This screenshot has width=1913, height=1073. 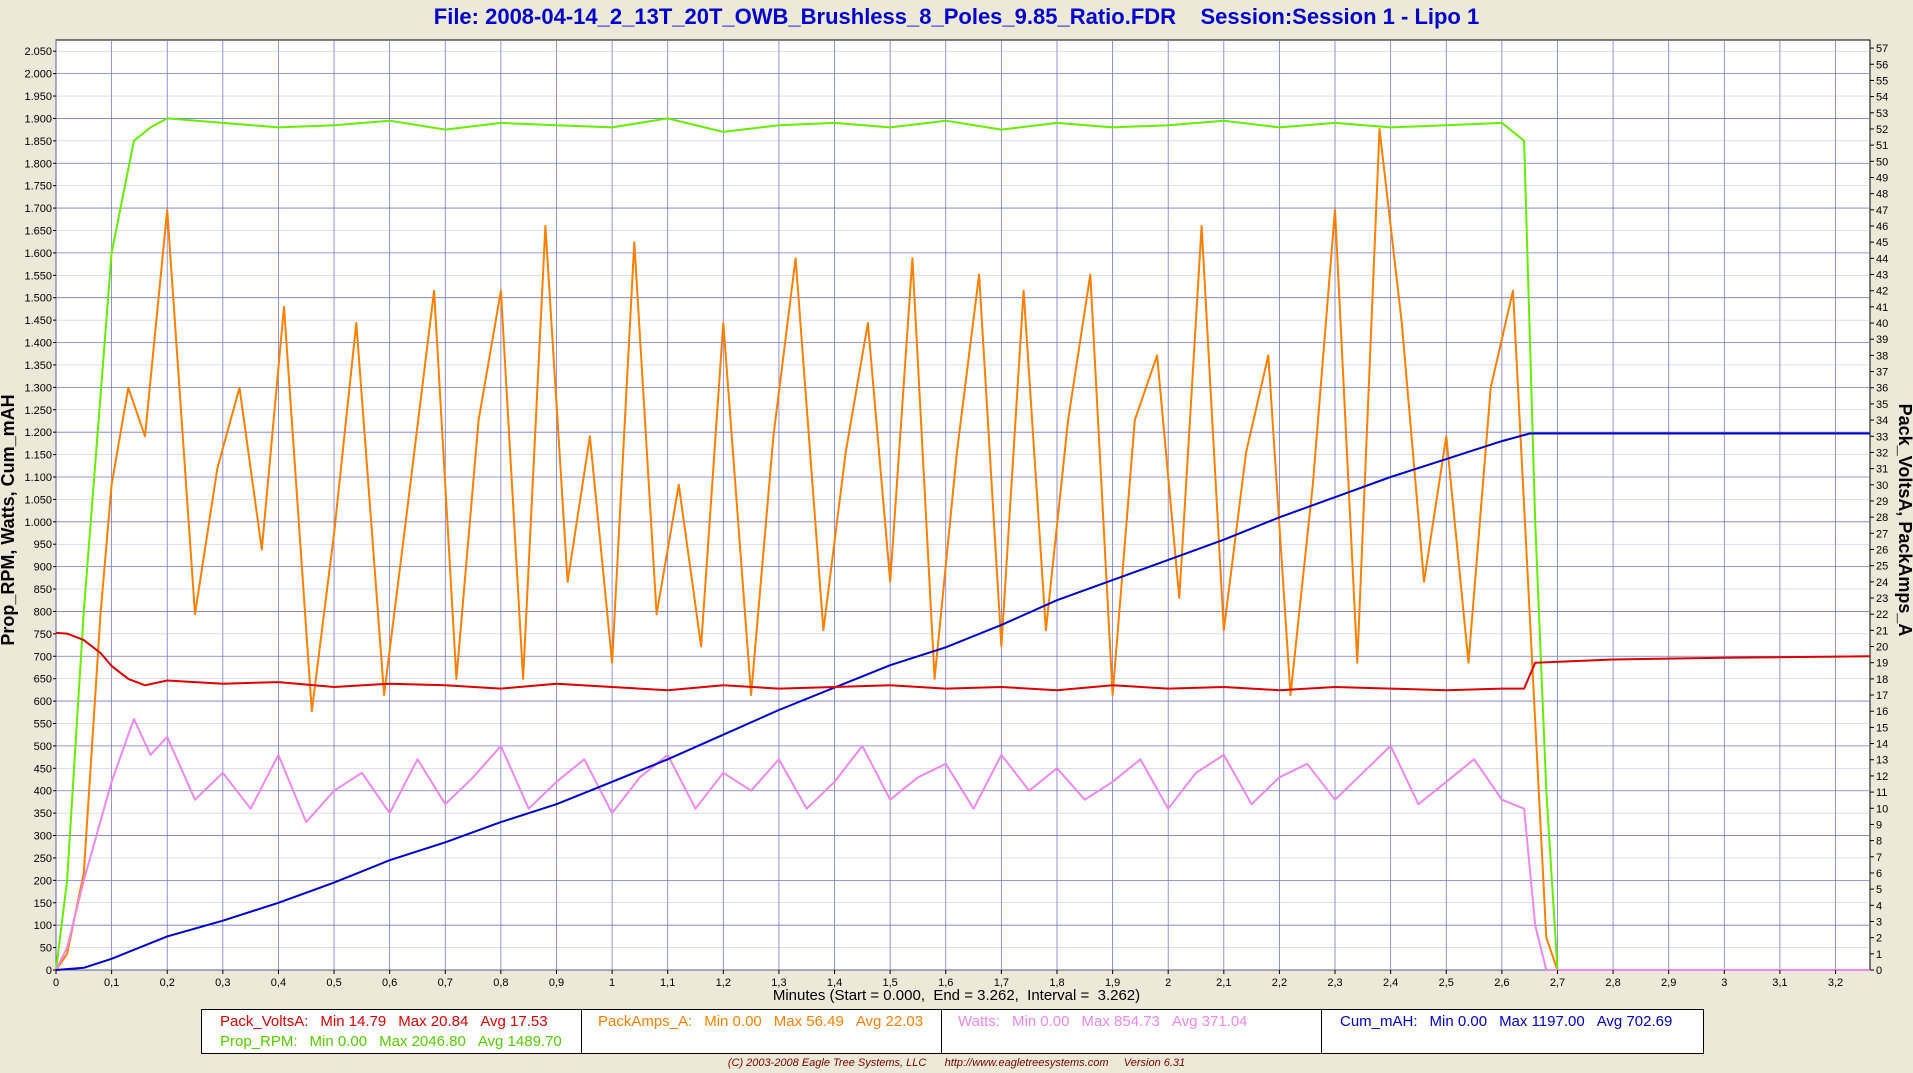 What do you see at coordinates (645, 1021) in the screenshot?
I see `legend-amps-label: PackAmps_A:` at bounding box center [645, 1021].